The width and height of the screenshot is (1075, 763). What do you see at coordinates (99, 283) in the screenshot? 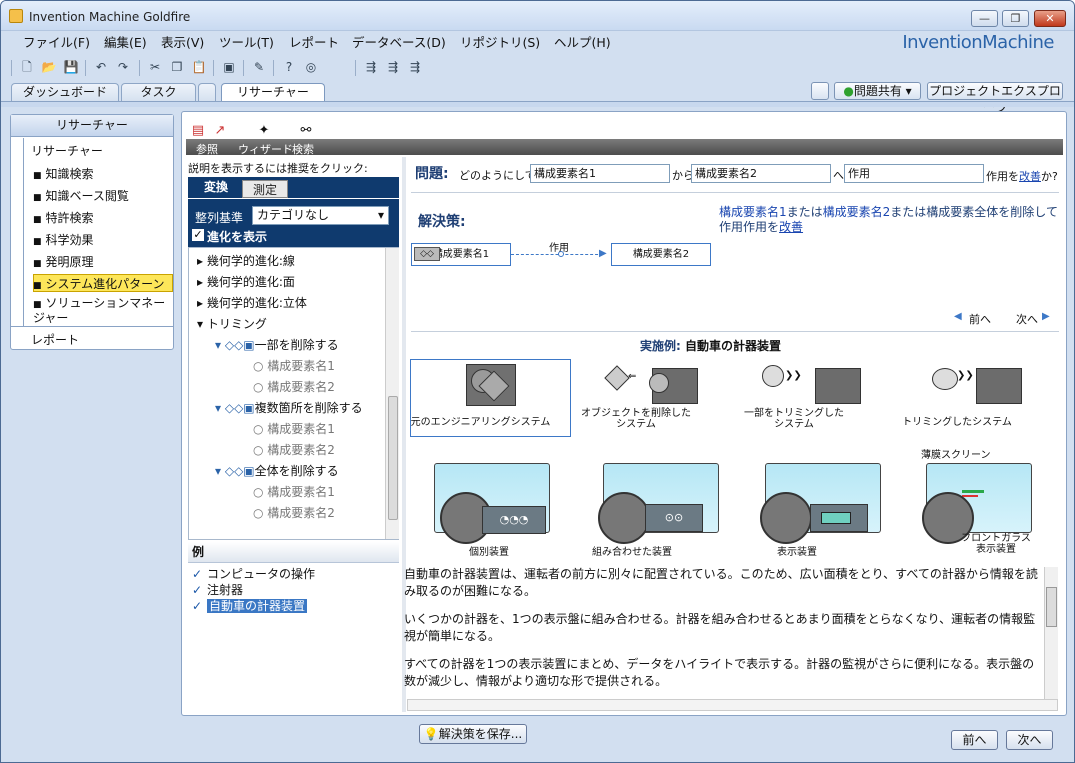
I see `sidebar-item-evolution-patterns: システム進化パターン` at bounding box center [99, 283].